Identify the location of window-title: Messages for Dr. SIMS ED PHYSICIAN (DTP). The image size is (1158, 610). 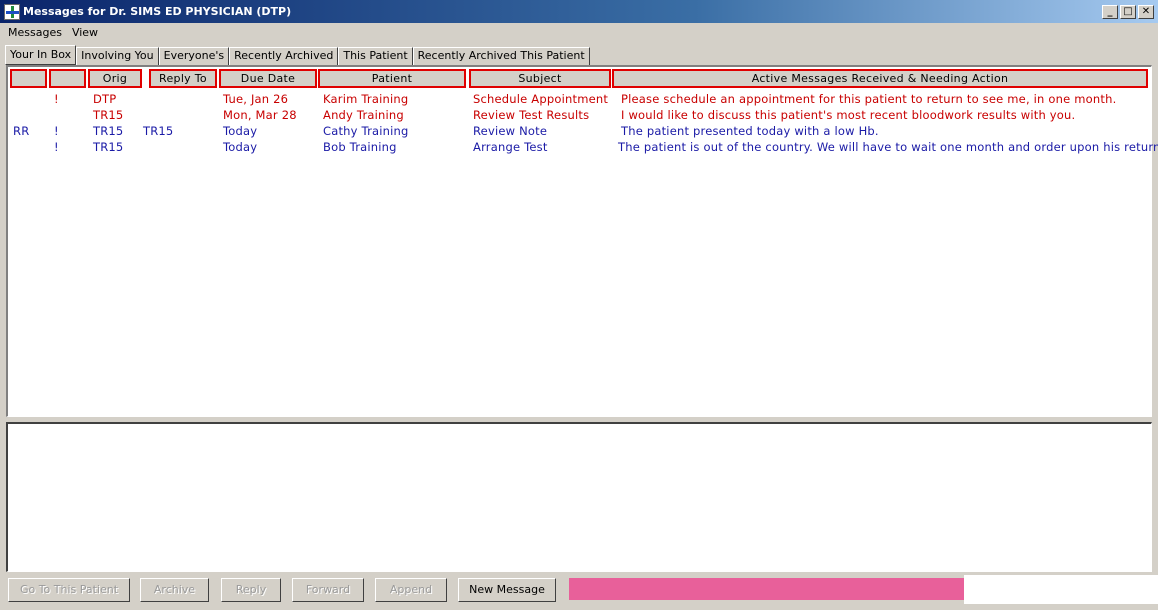
(157, 11).